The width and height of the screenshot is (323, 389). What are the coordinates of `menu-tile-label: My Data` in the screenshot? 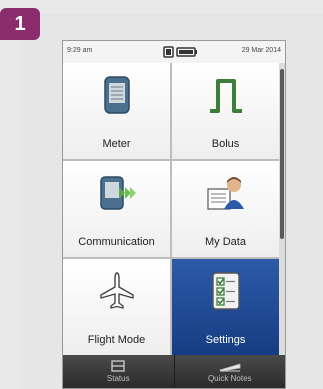 It's located at (225, 242).